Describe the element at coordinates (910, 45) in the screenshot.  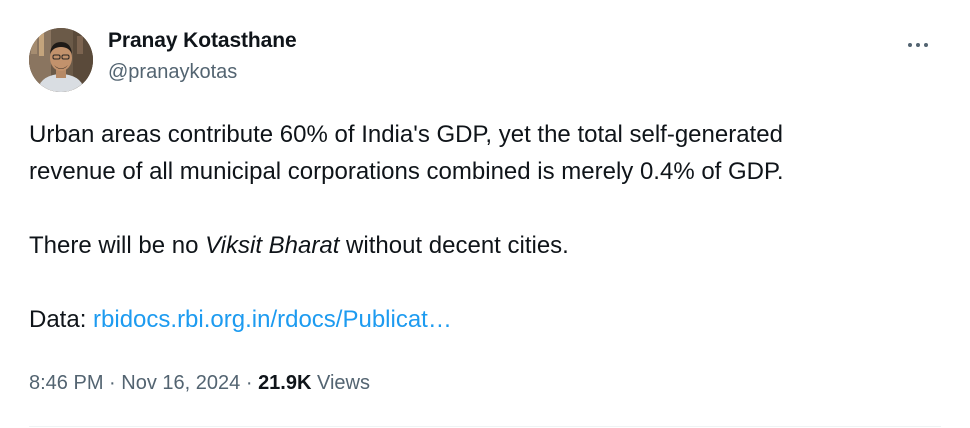
I see `more-horizontal-icon` at that location.